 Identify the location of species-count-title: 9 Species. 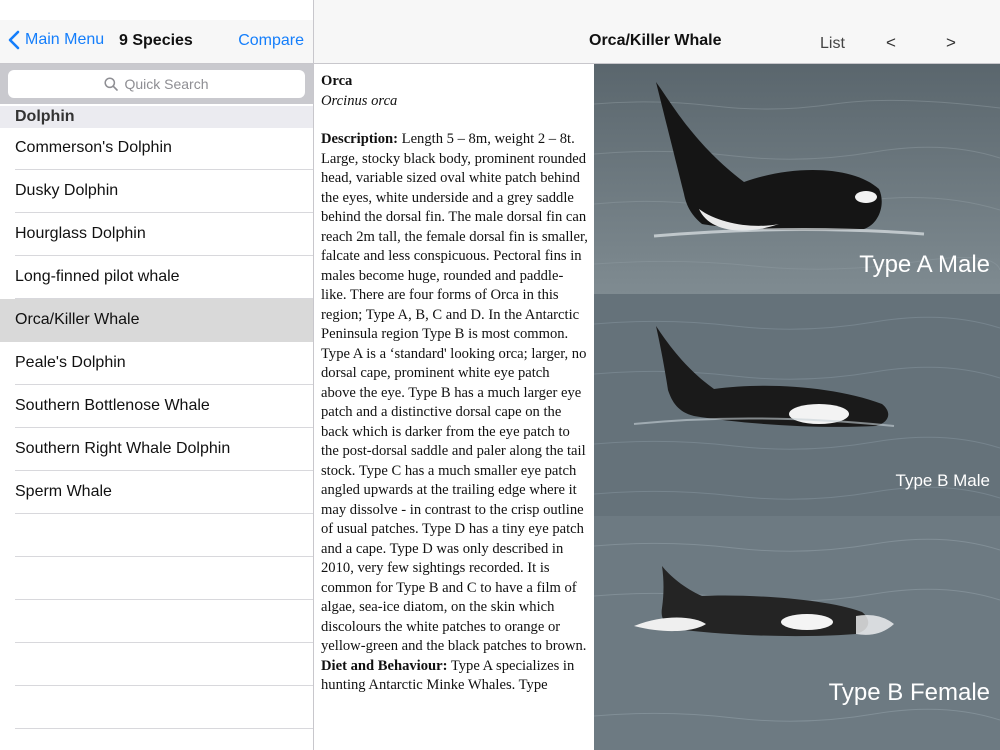
(156, 40).